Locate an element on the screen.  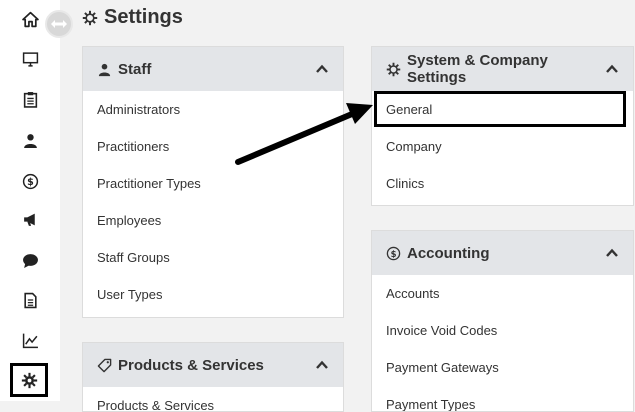
home-icon is located at coordinates (30, 19).